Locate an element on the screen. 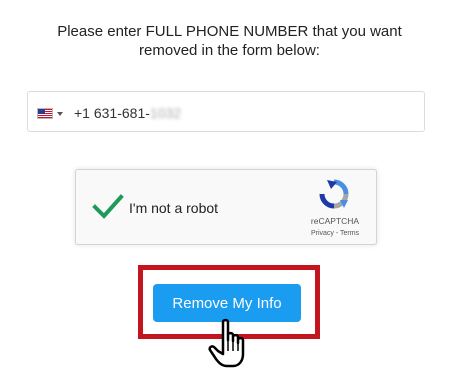 The width and height of the screenshot is (459, 372). instructions-line-2: removed in the form below: is located at coordinates (229, 50).